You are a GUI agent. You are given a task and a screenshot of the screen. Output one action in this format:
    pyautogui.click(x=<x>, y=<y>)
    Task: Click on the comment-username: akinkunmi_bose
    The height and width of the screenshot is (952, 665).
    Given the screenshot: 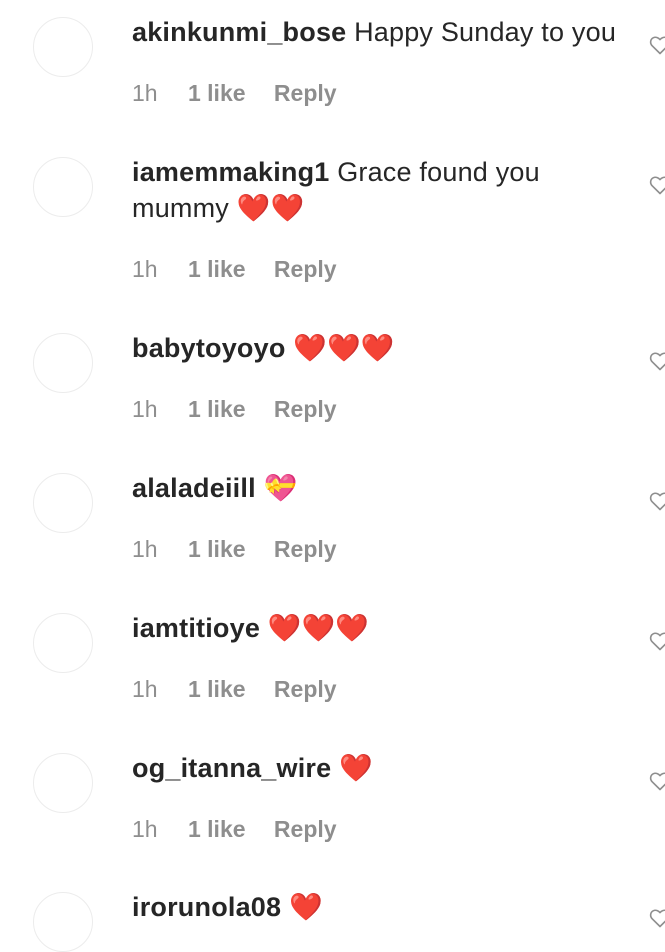 What is the action you would take?
    pyautogui.click(x=239, y=32)
    